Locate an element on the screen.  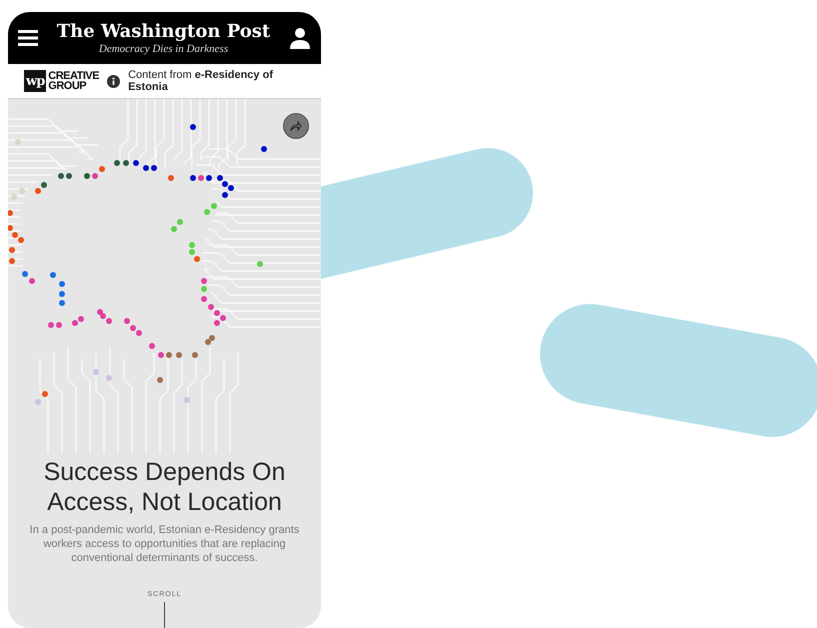
article-headline: Success Depends On Access, Not Location is located at coordinates (164, 487).